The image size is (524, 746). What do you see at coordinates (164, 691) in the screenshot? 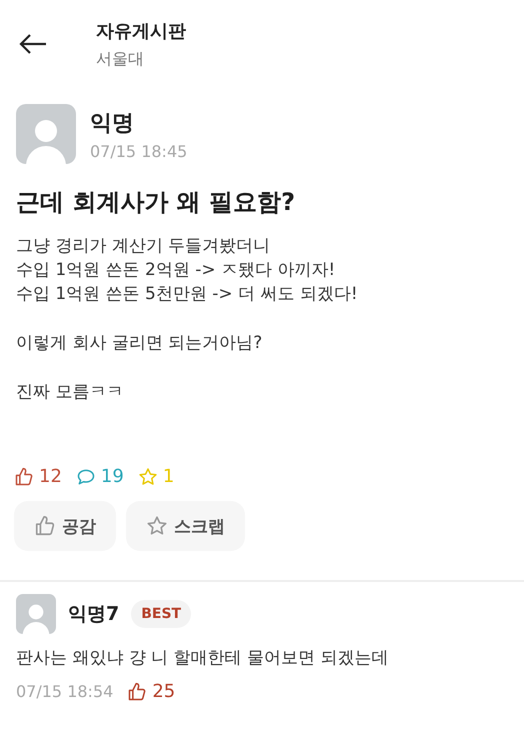
I see `like-count: 25` at bounding box center [164, 691].